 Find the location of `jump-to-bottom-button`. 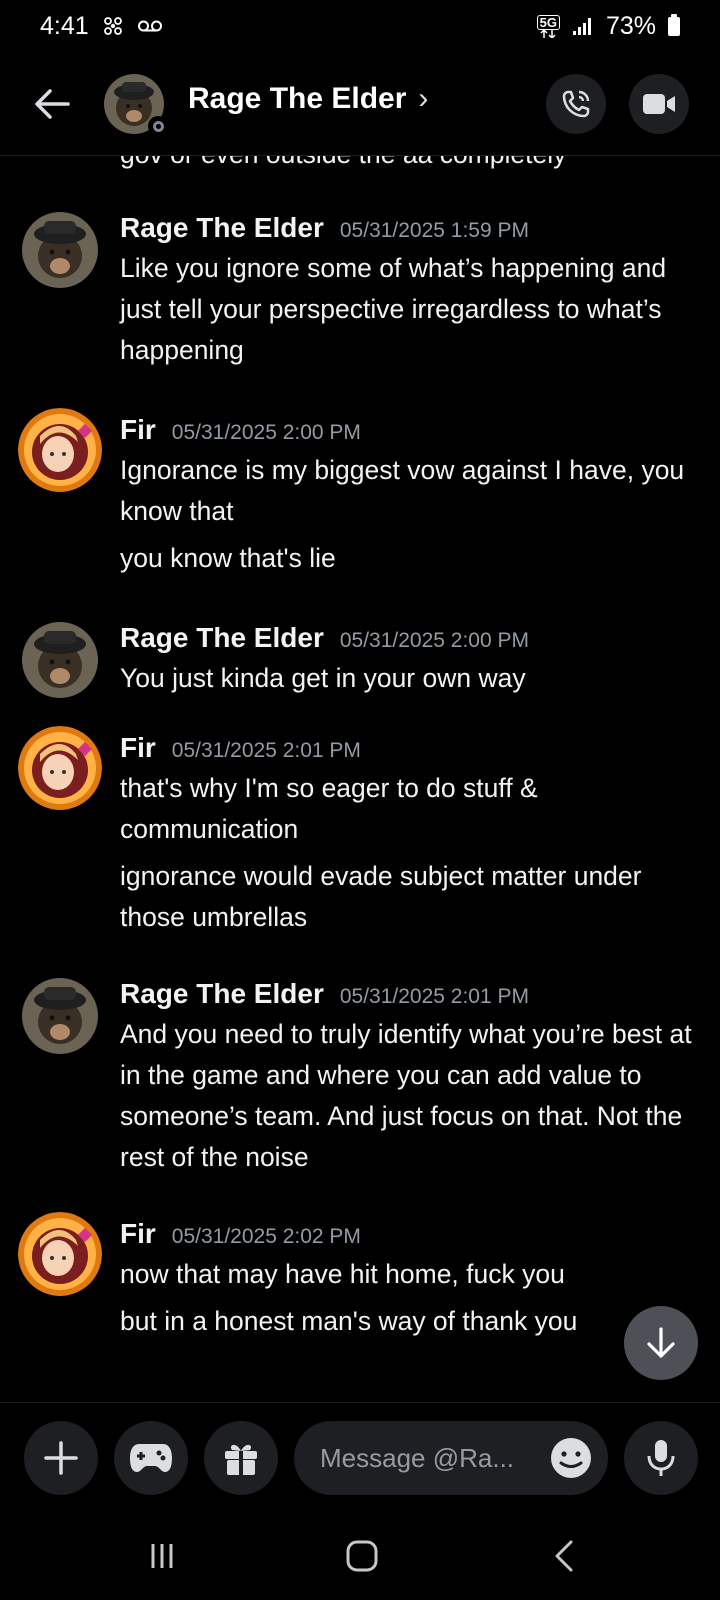

jump-to-bottom-button is located at coordinates (661, 1343).